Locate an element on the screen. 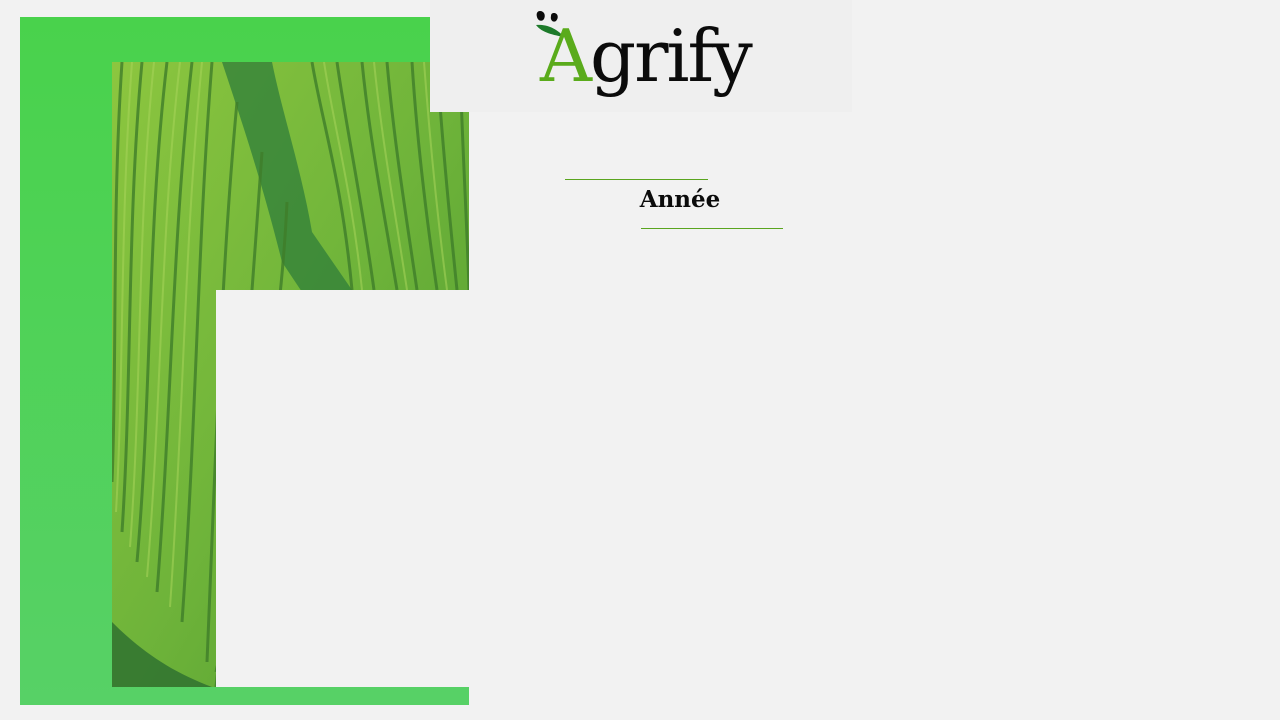 This screenshot has height=720, width=1280. title-rule-top is located at coordinates (636, 179).